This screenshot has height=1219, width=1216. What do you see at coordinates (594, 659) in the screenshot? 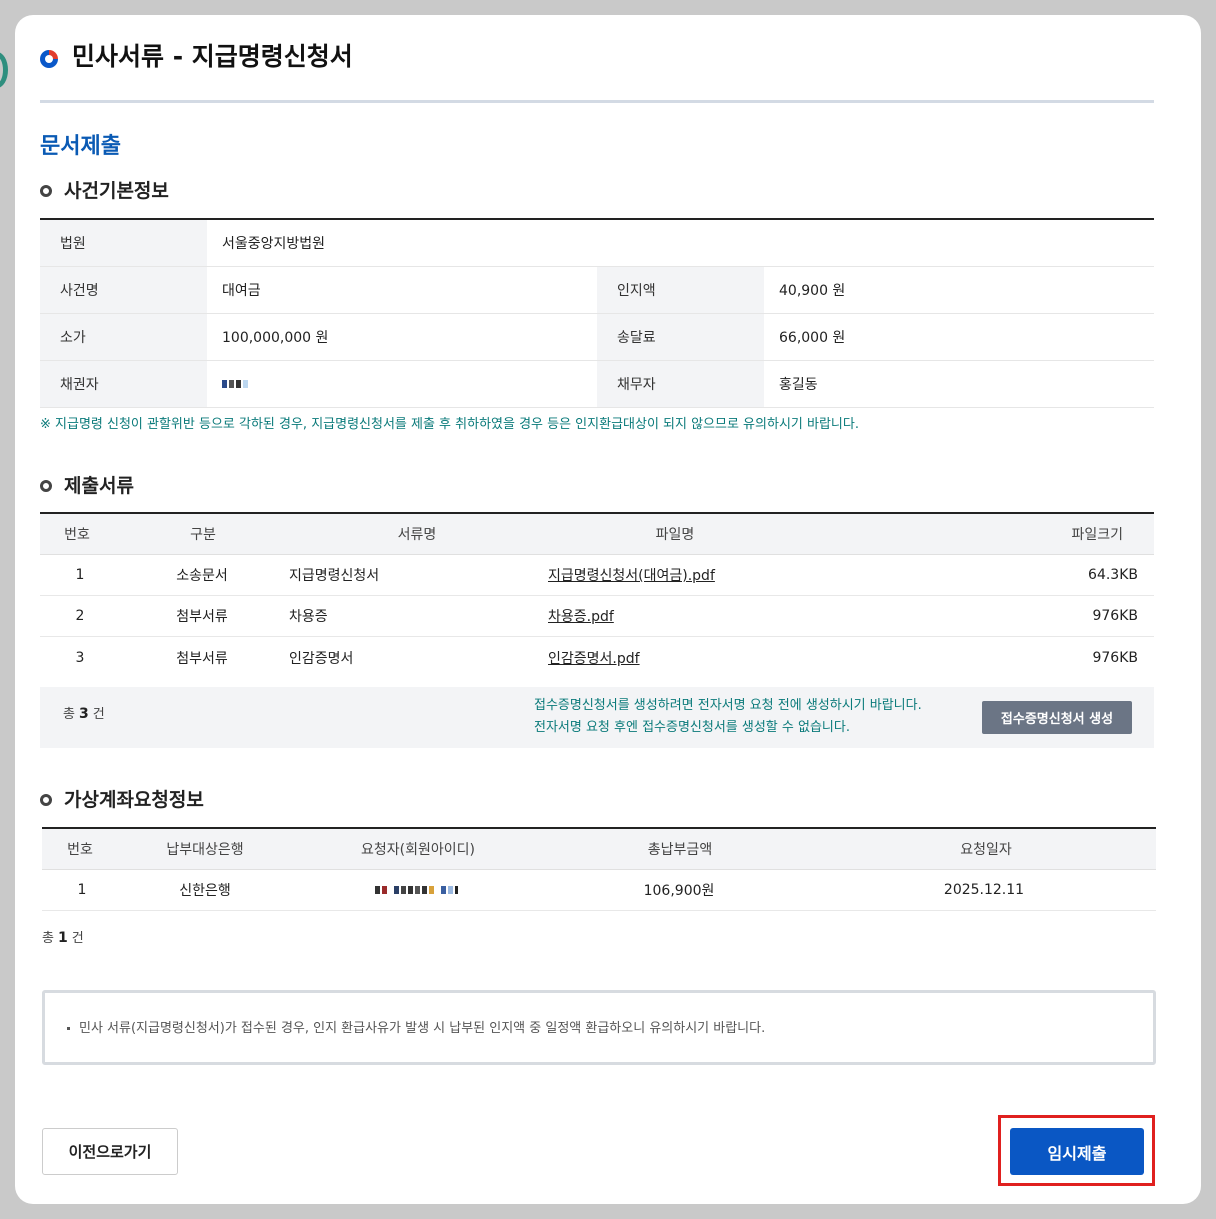
I see `file-link: 인감증명서.pdf` at bounding box center [594, 659].